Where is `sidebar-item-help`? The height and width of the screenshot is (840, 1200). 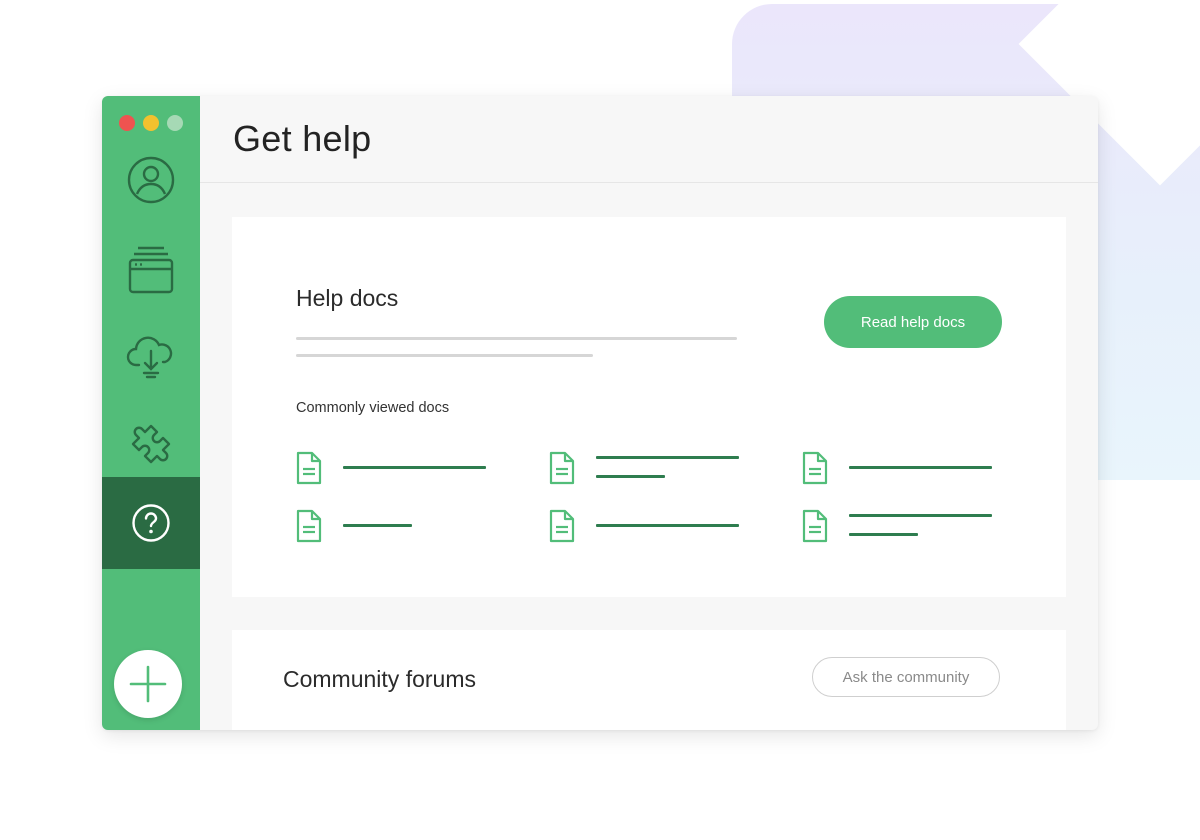 sidebar-item-help is located at coordinates (151, 523).